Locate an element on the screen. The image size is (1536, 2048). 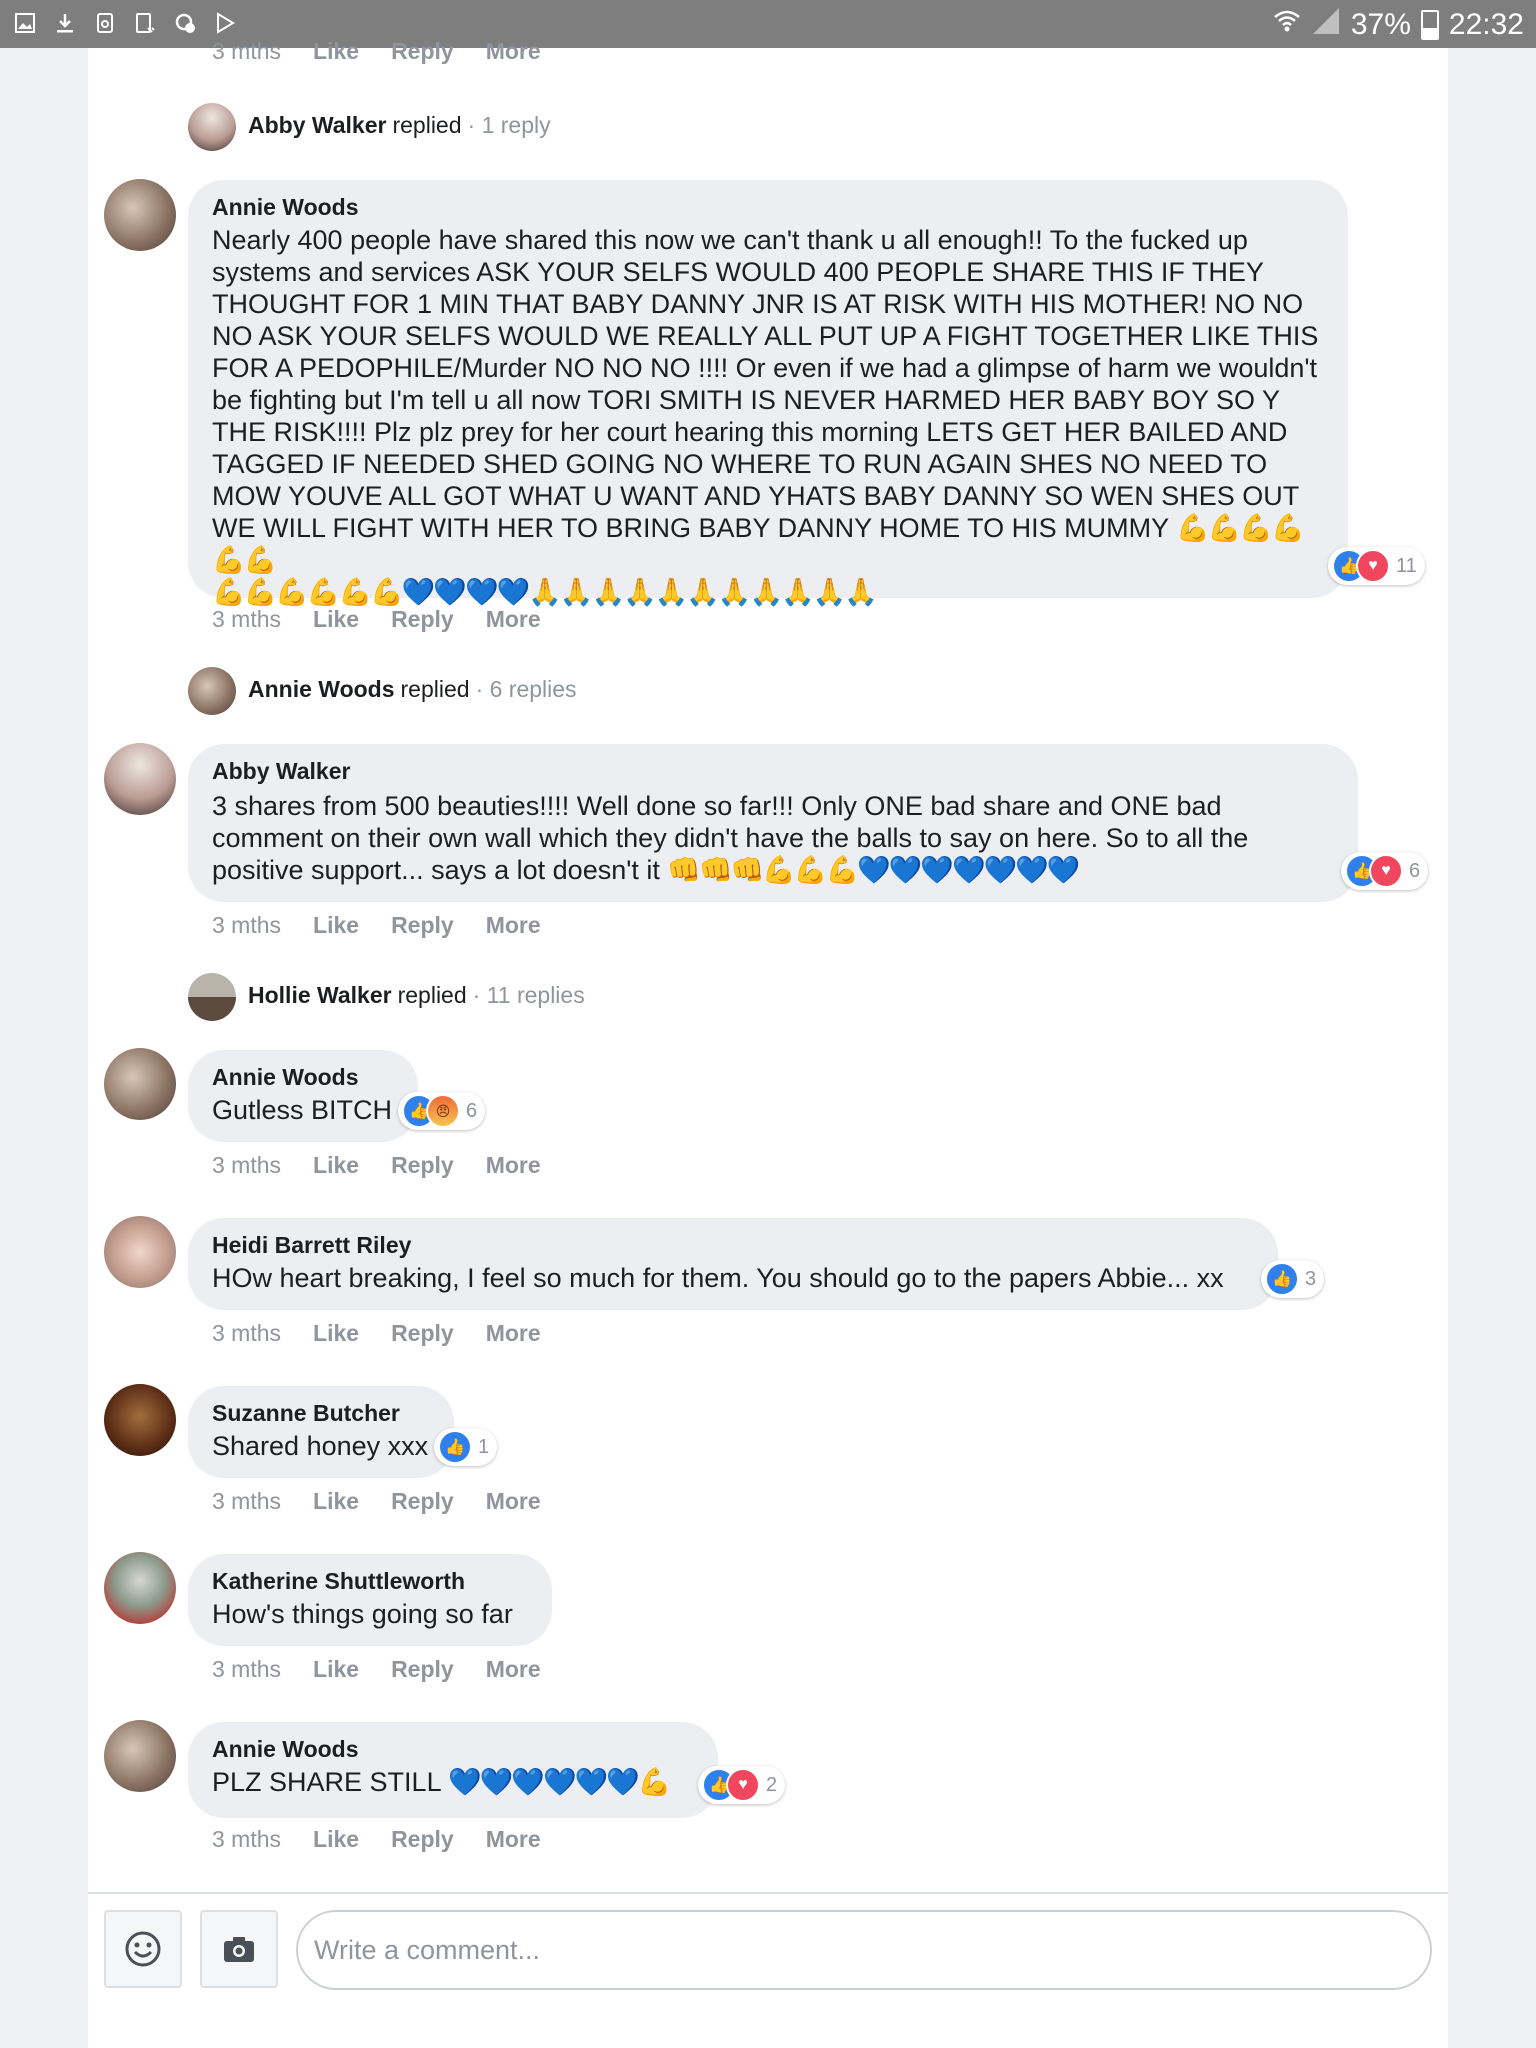
emoji-line: 💙💙💙💙💙💙💪 is located at coordinates (560, 1782).